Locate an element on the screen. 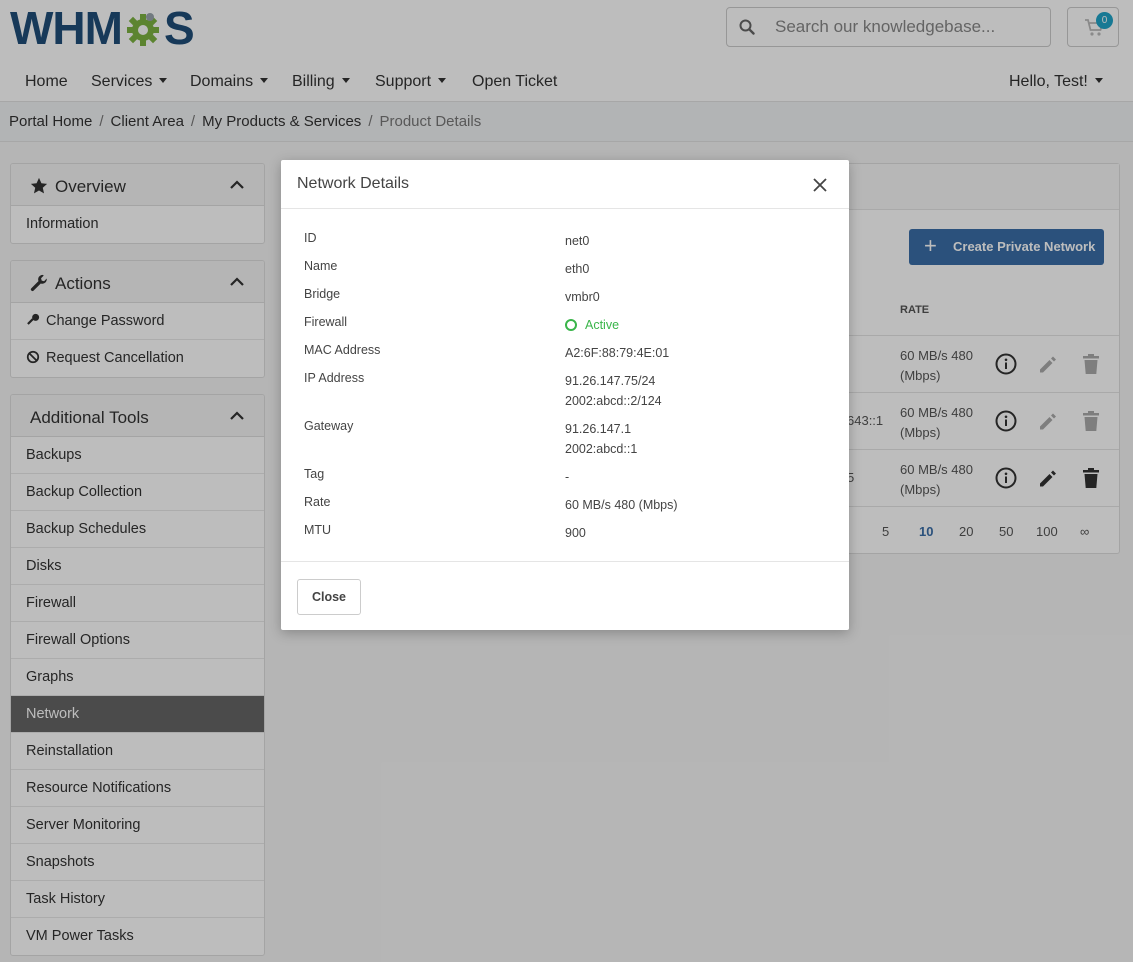 The width and height of the screenshot is (1133, 962). status-circle-icon is located at coordinates (571, 325).